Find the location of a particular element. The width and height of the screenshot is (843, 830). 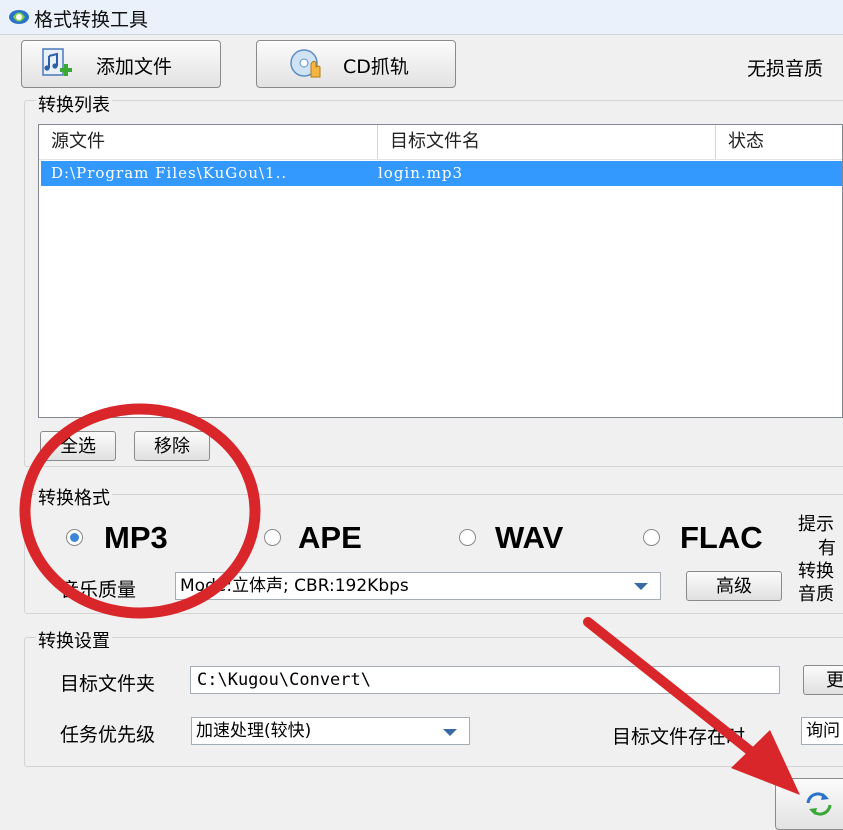

format-label-flac: FLAC is located at coordinates (721, 538).